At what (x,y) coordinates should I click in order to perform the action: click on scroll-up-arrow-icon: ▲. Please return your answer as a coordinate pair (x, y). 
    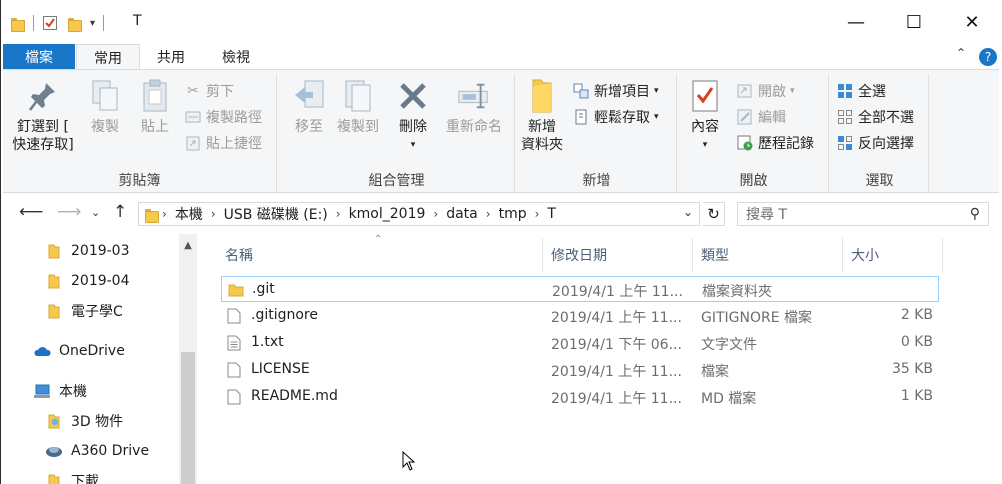
    Looking at the image, I should click on (188, 245).